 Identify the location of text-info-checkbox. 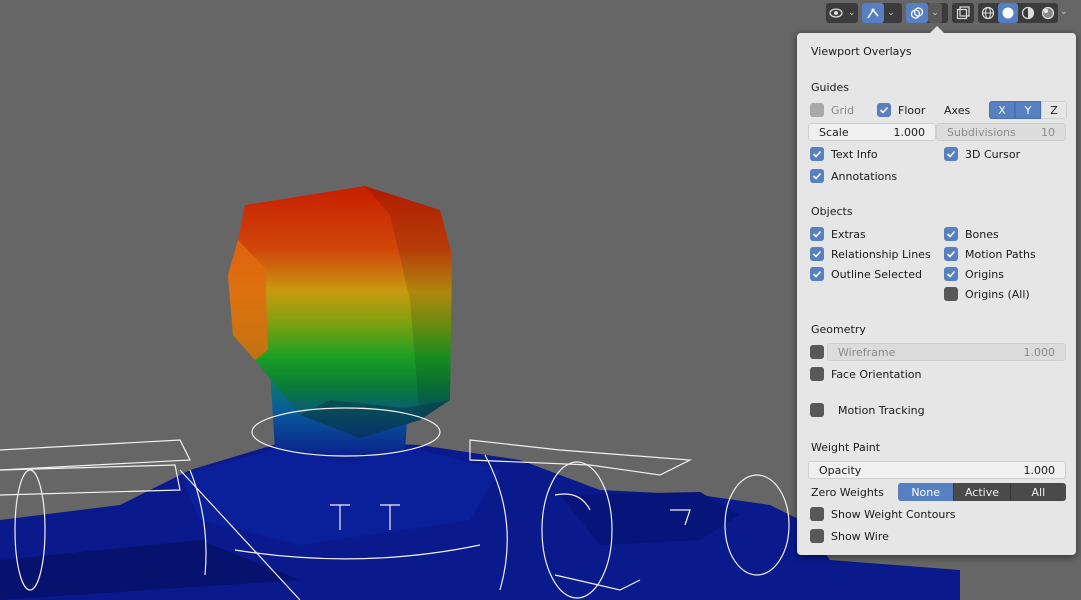
(817, 154).